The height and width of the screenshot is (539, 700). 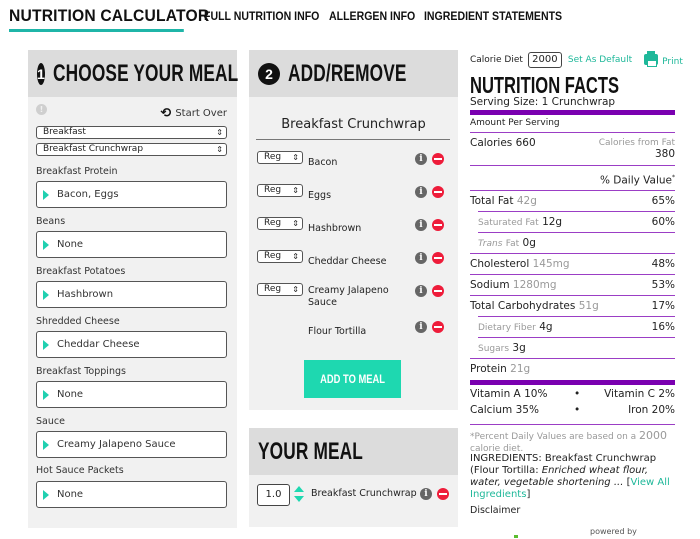 What do you see at coordinates (372, 16) in the screenshot?
I see `nav-allergen-info: ALLERGEN INFO` at bounding box center [372, 16].